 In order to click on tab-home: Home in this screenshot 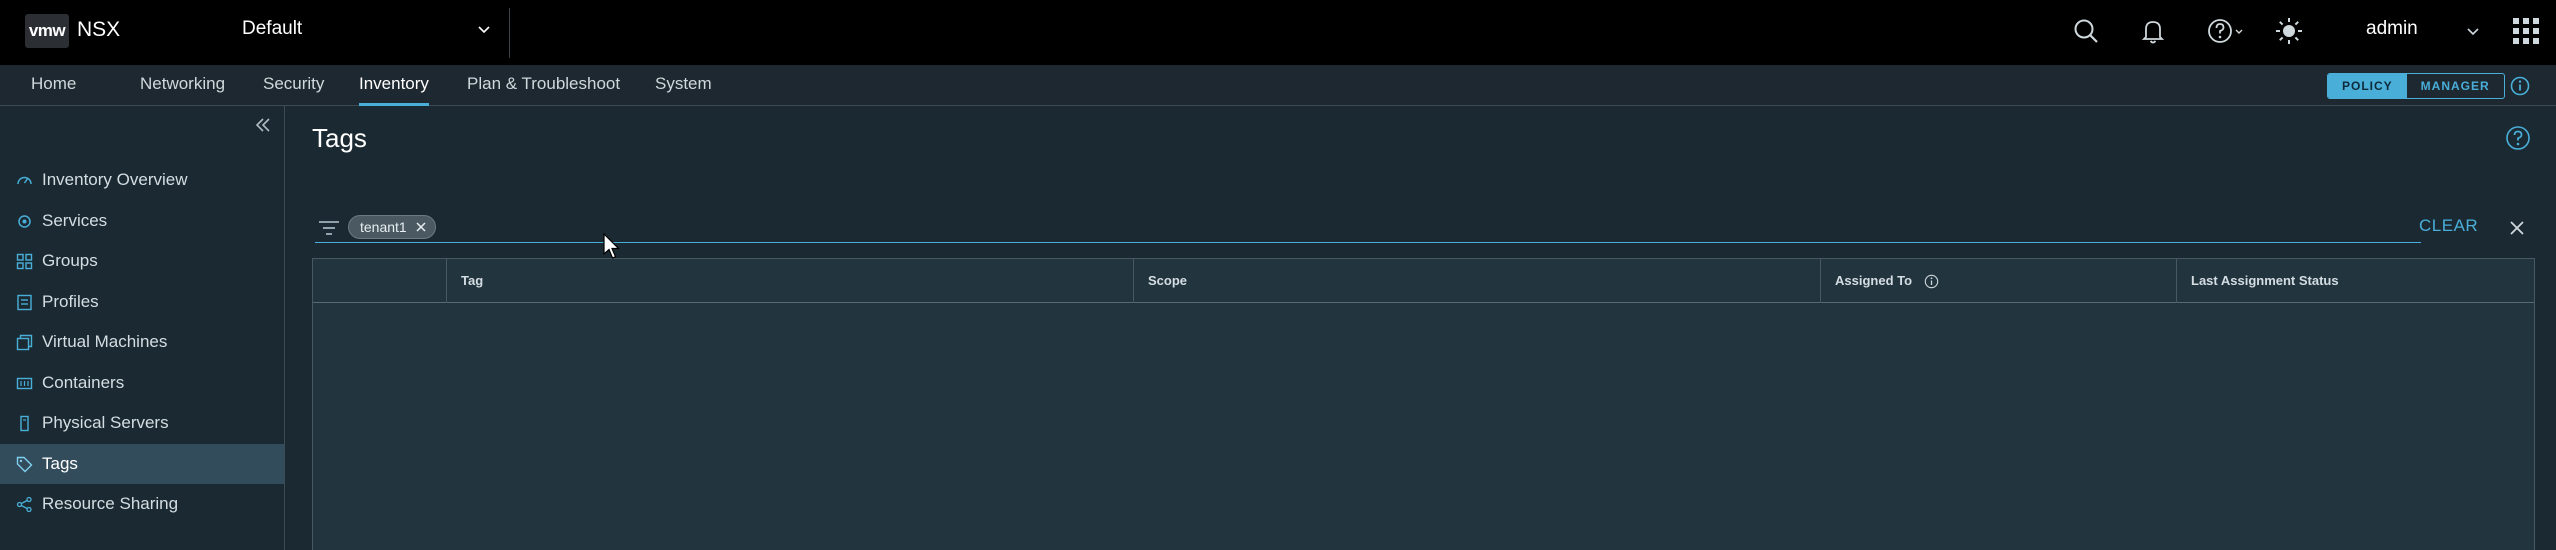, I will do `click(53, 85)`.